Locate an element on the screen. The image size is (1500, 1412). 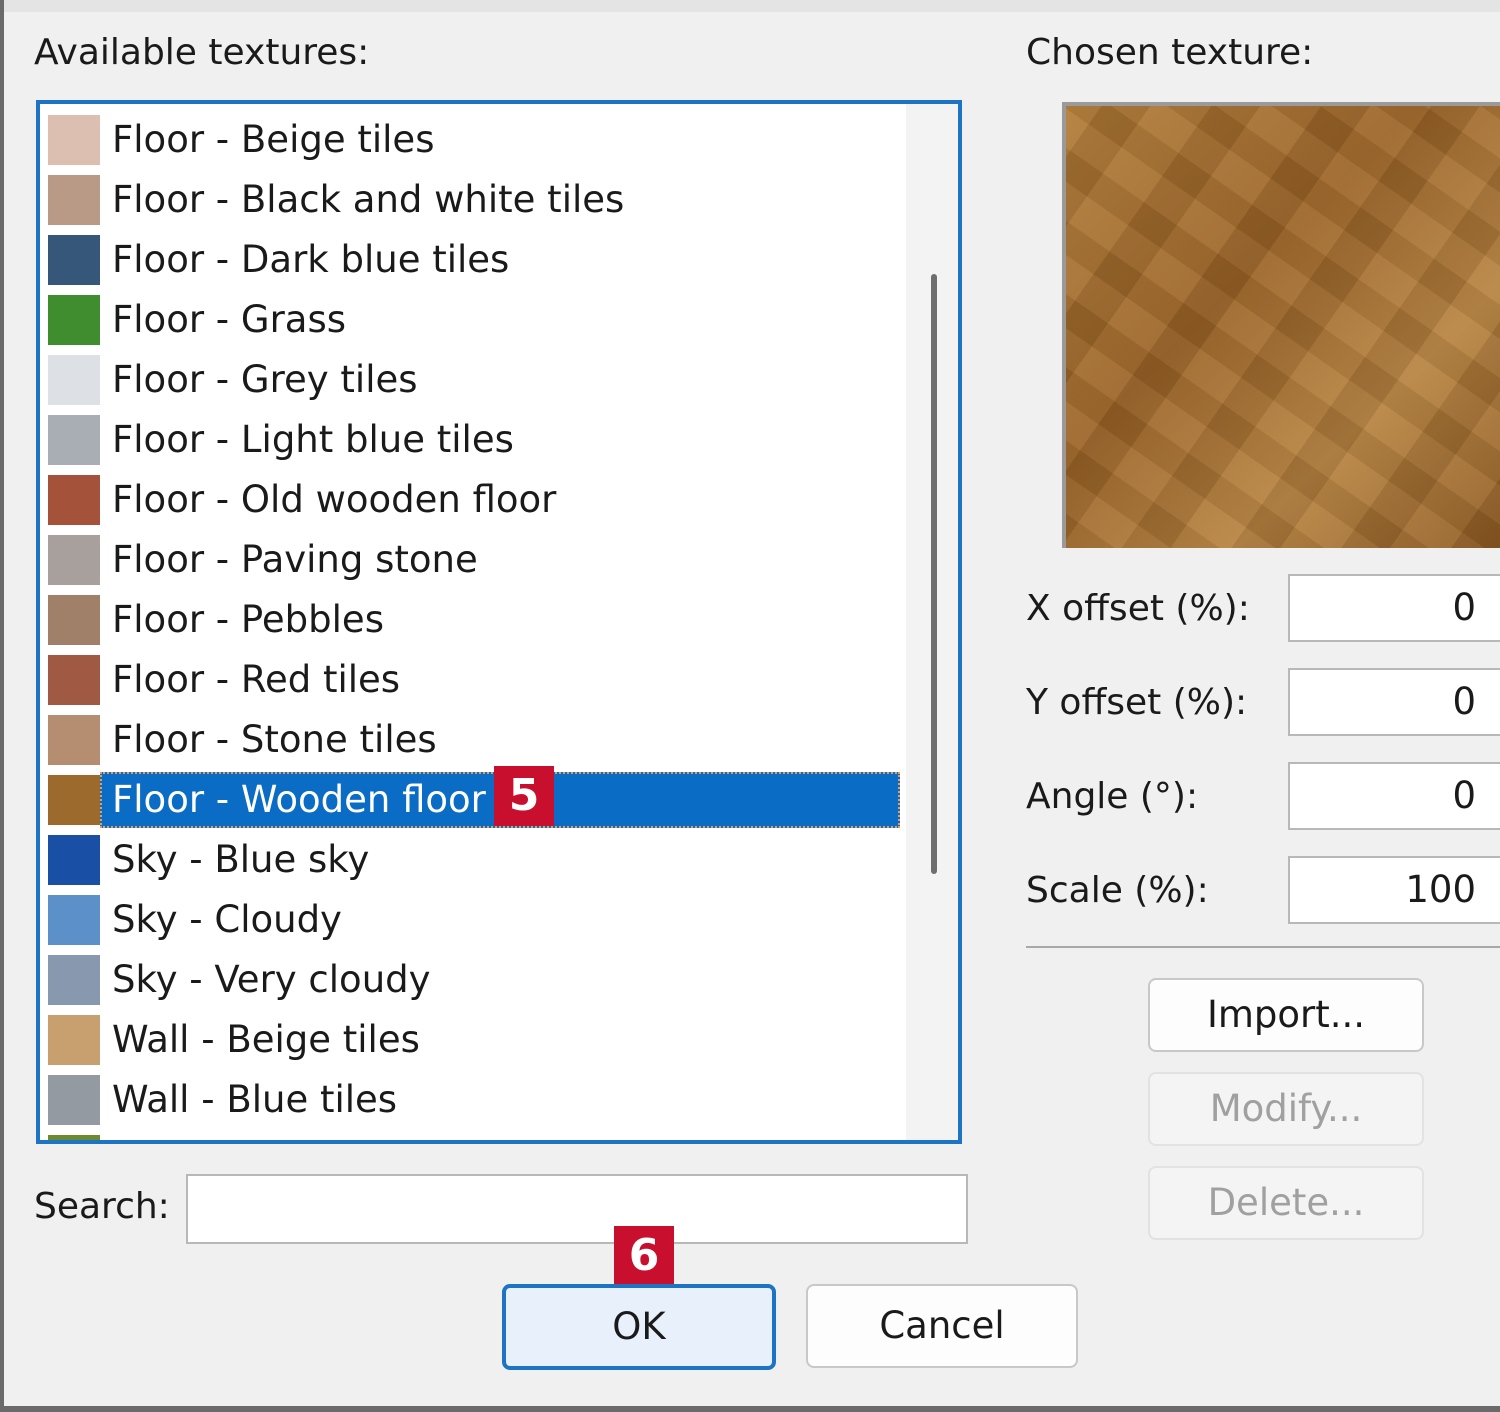
texture-item: Floor - Paving stone is located at coordinates (472, 560).